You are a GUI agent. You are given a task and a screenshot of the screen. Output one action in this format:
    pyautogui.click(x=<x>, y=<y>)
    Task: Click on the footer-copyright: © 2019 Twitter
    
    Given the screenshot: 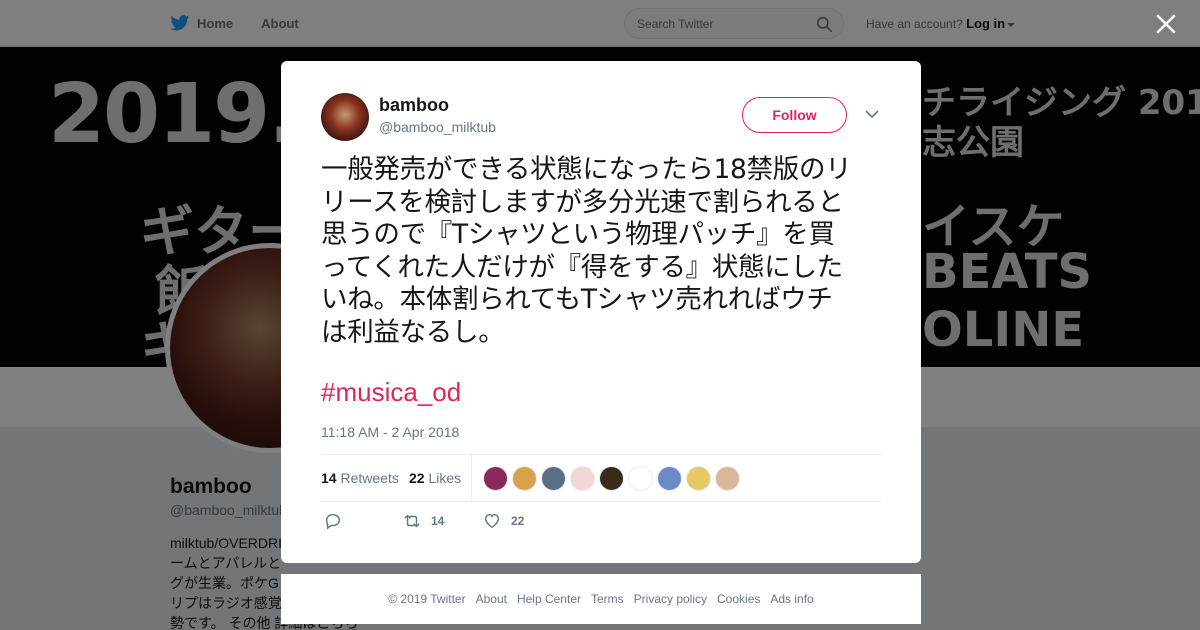 What is the action you would take?
    pyautogui.click(x=427, y=599)
    